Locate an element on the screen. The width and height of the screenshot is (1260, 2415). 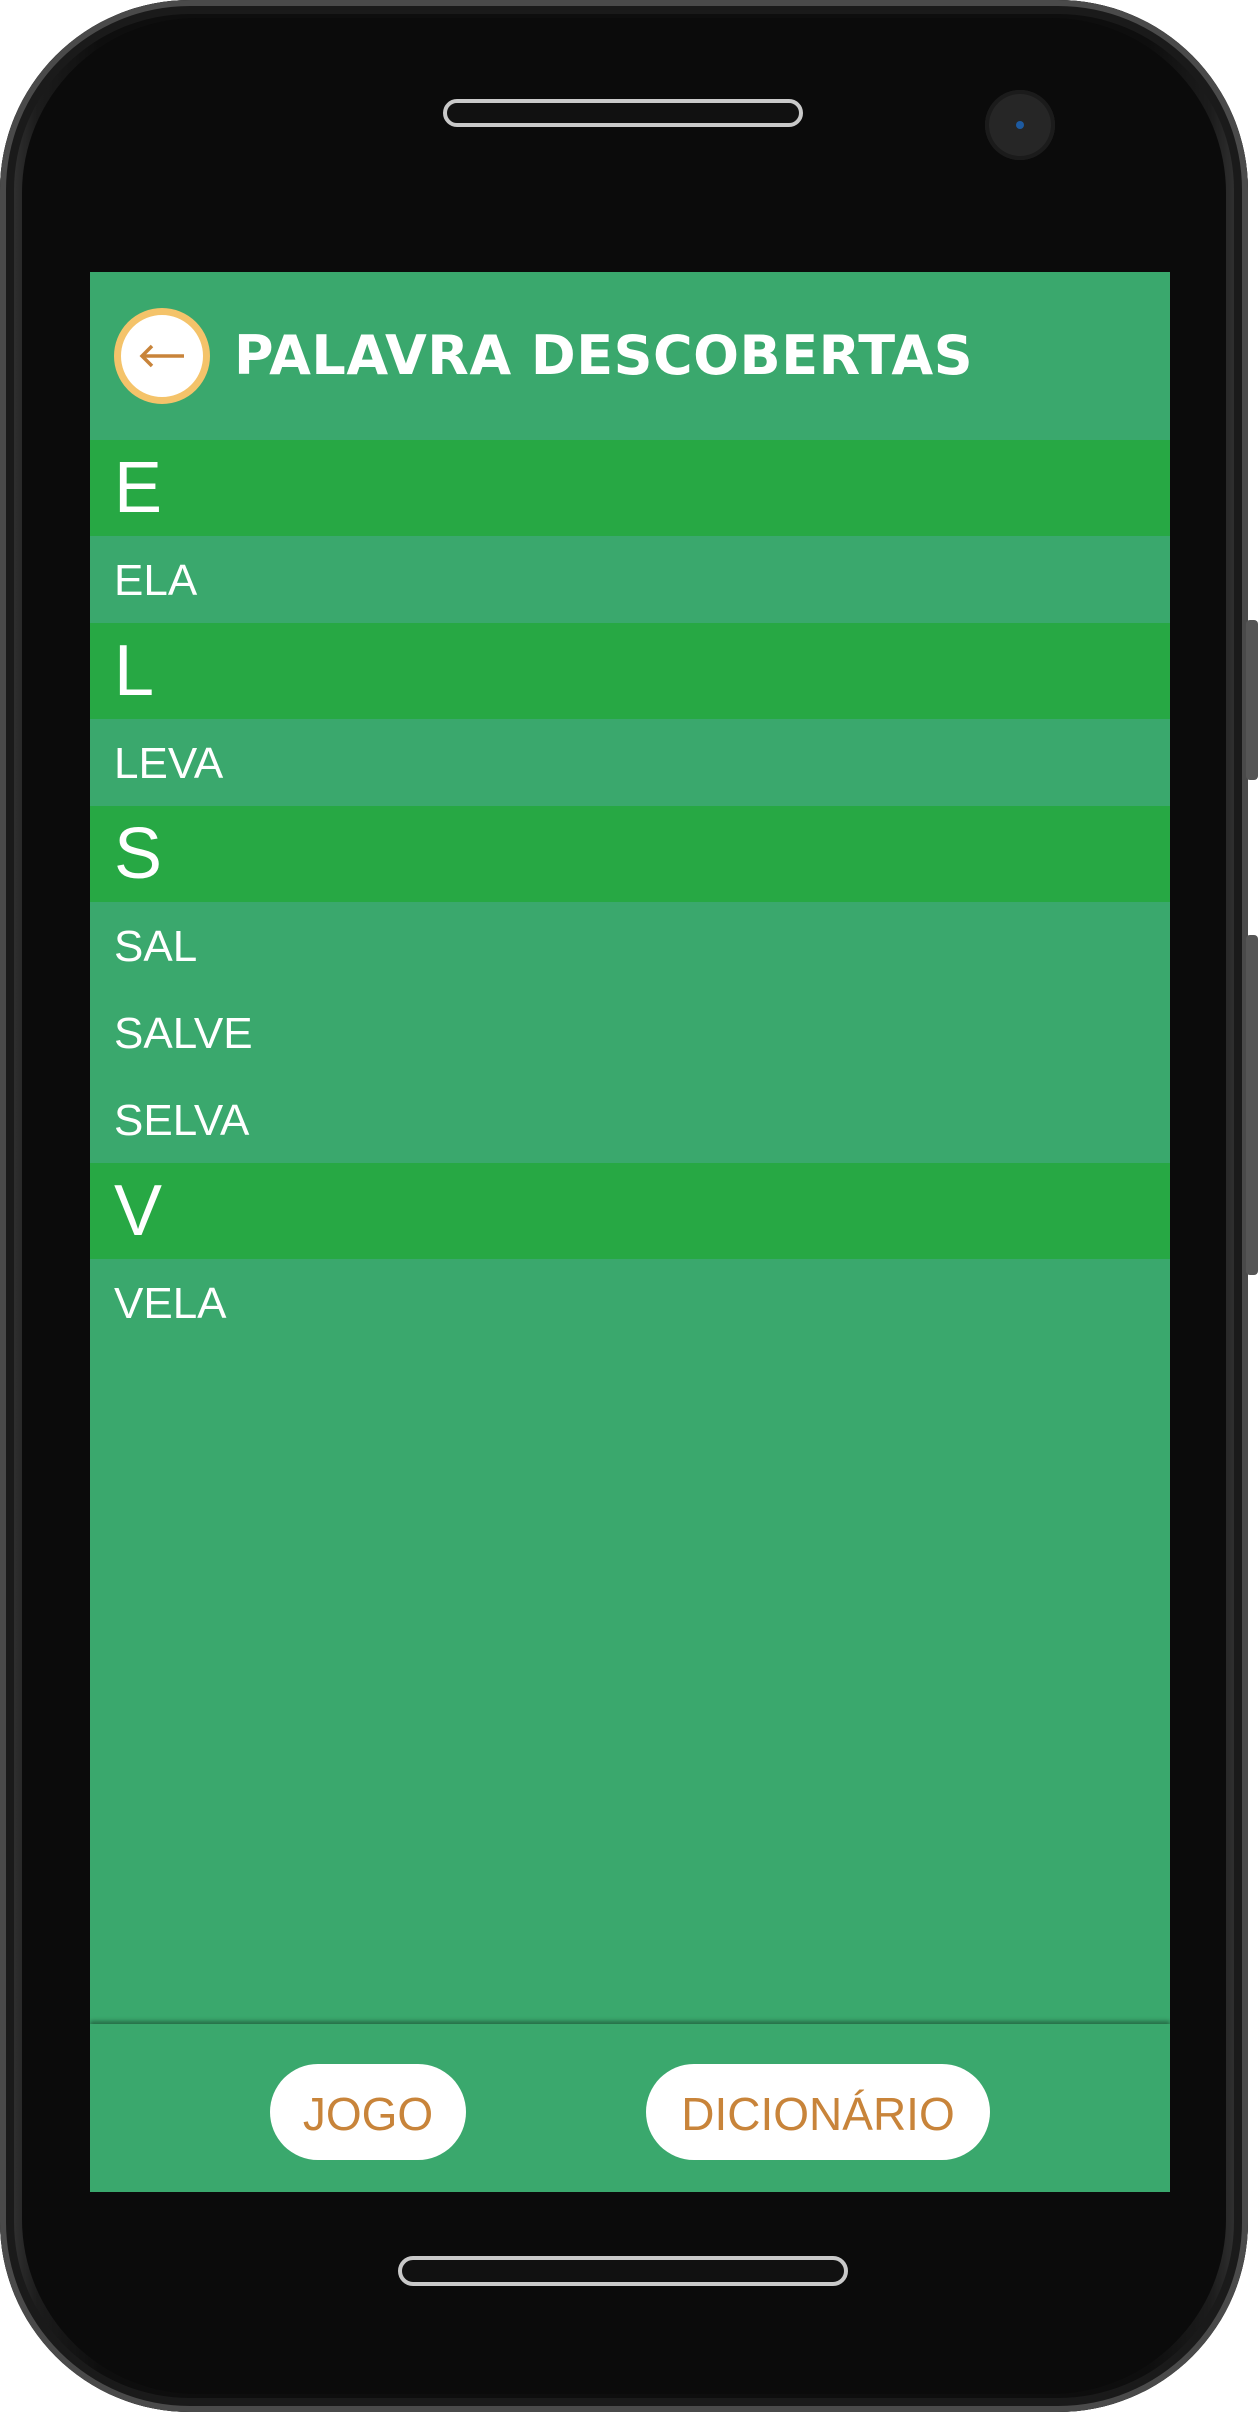
section-header-l: L is located at coordinates (630, 671).